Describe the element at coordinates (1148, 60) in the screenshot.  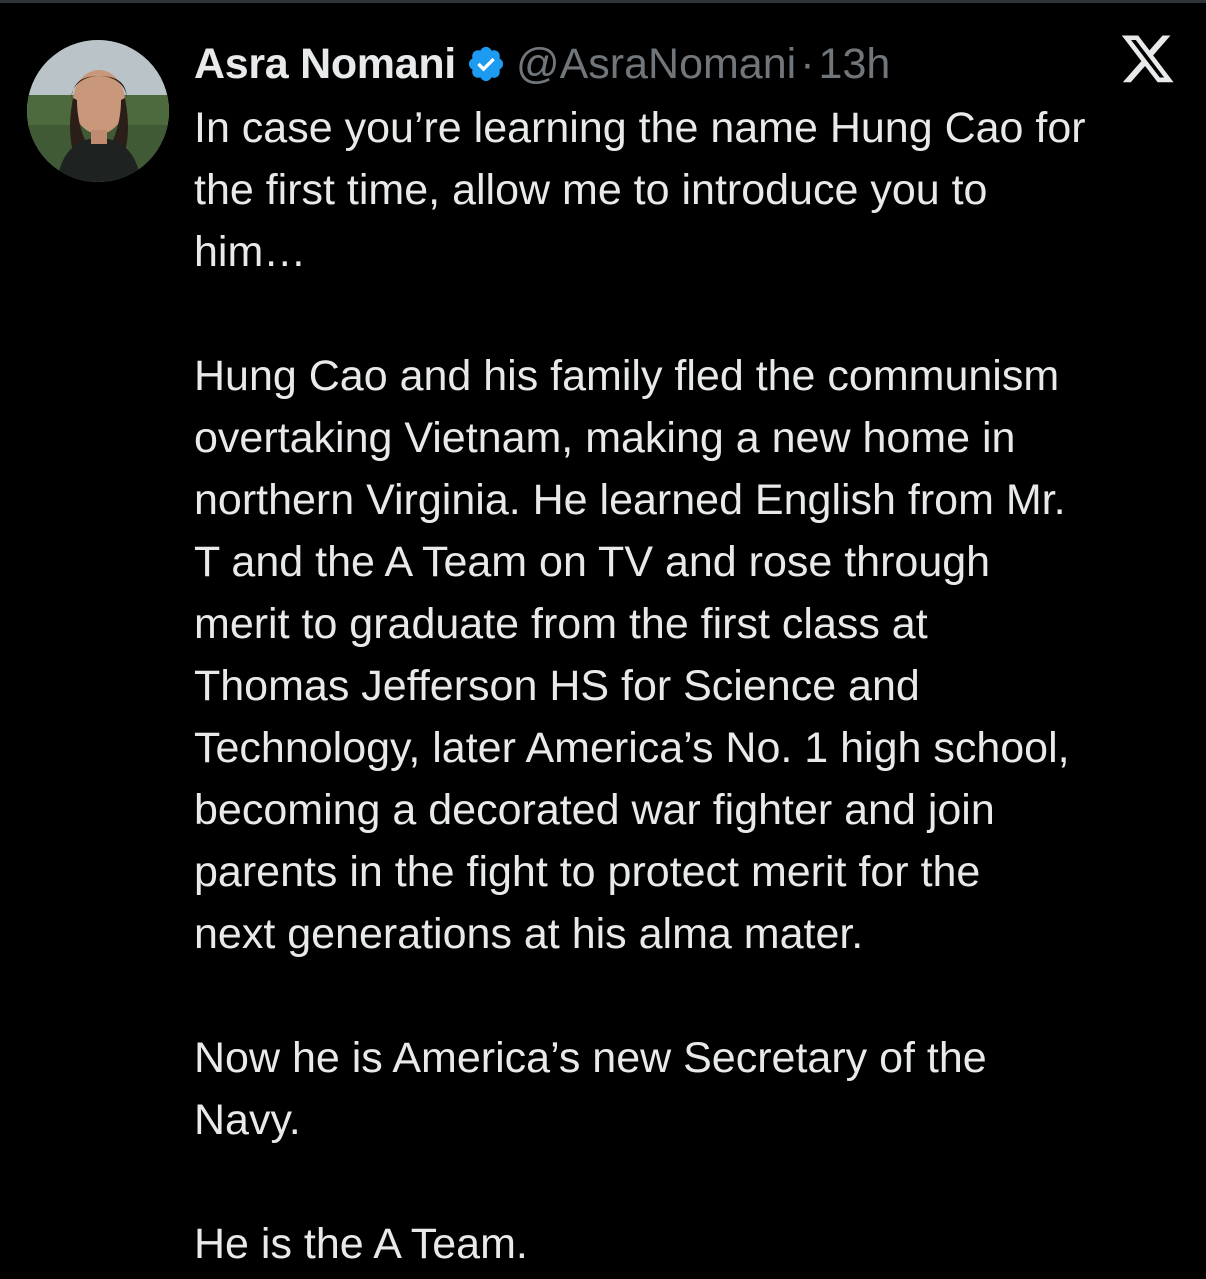
I see `x-logo-icon` at that location.